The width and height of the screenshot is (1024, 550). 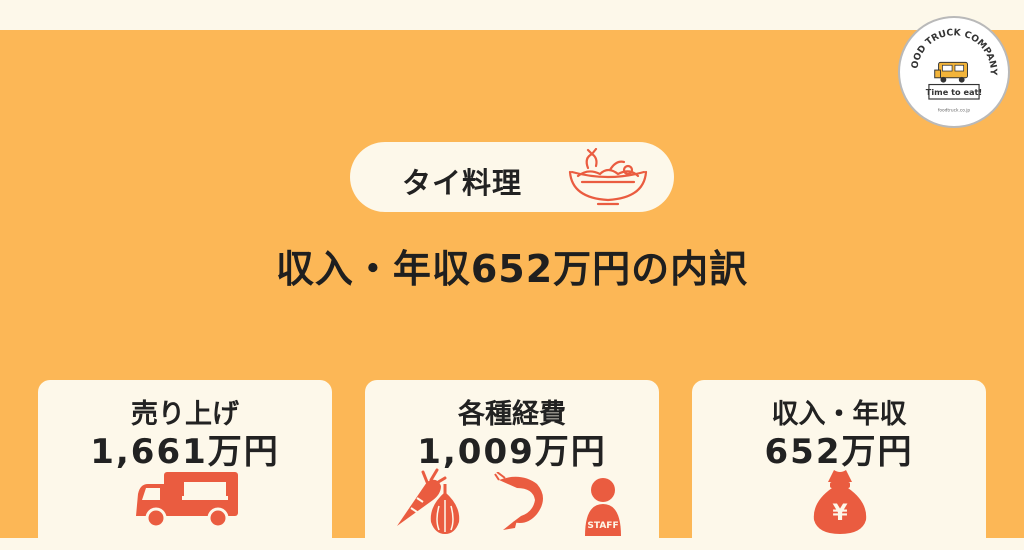 I want to click on garlic-icon, so click(x=445, y=509).